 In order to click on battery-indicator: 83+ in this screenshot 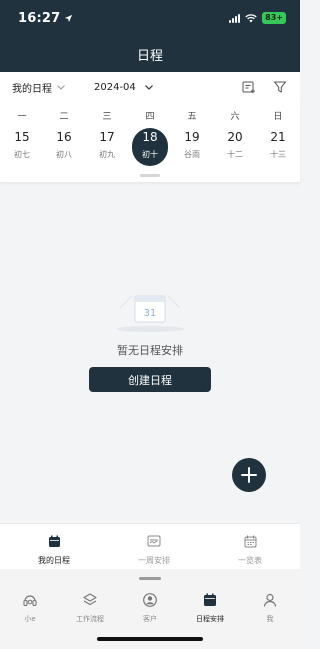, I will do `click(274, 18)`.